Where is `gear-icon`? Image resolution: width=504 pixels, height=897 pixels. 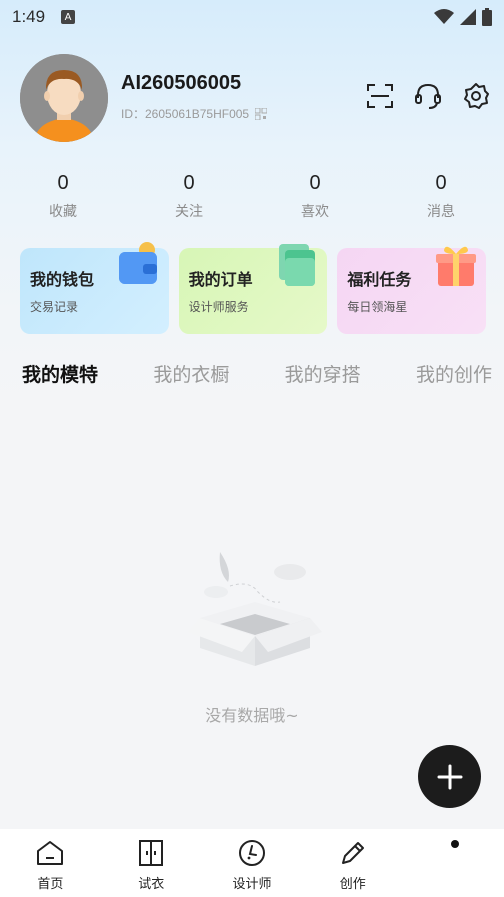
gear-icon is located at coordinates (476, 96).